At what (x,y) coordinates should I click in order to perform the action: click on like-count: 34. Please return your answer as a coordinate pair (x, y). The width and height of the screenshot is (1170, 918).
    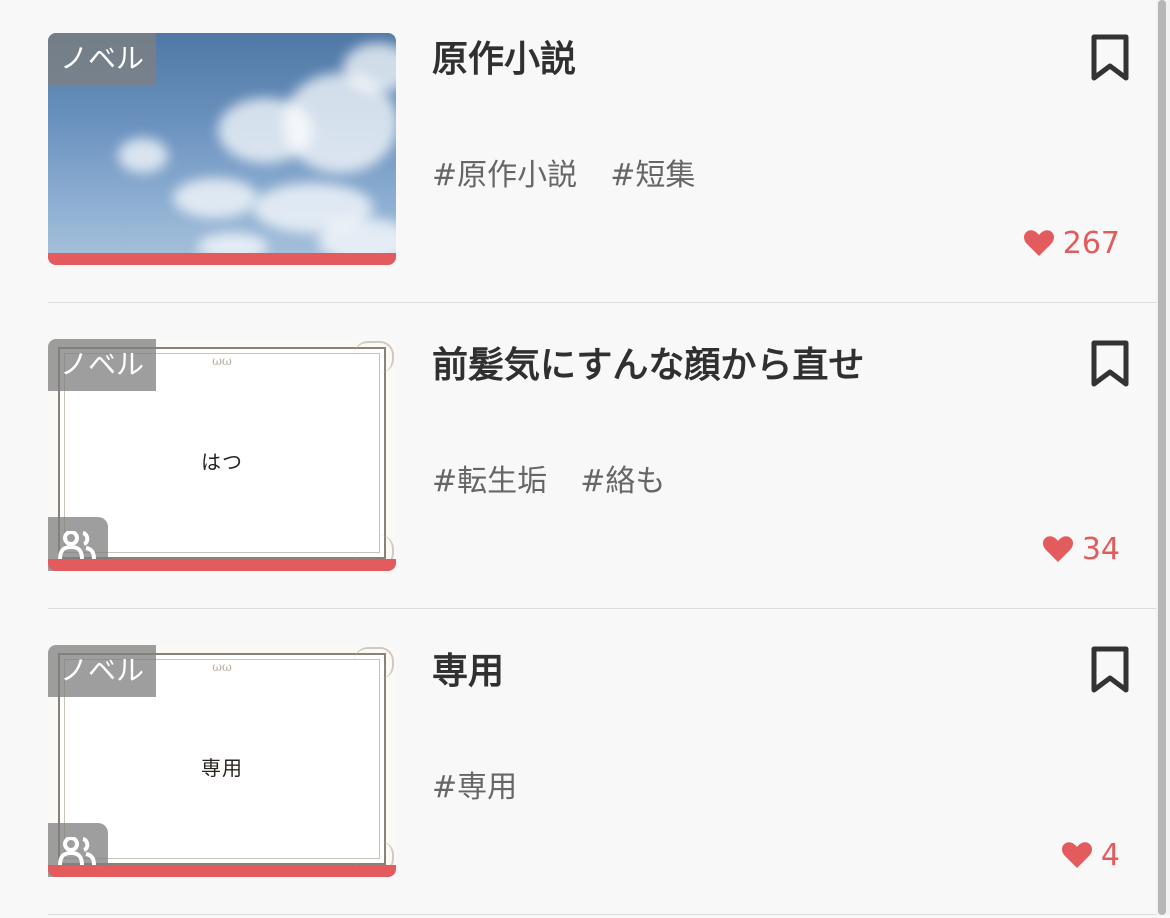
    Looking at the image, I should click on (1081, 549).